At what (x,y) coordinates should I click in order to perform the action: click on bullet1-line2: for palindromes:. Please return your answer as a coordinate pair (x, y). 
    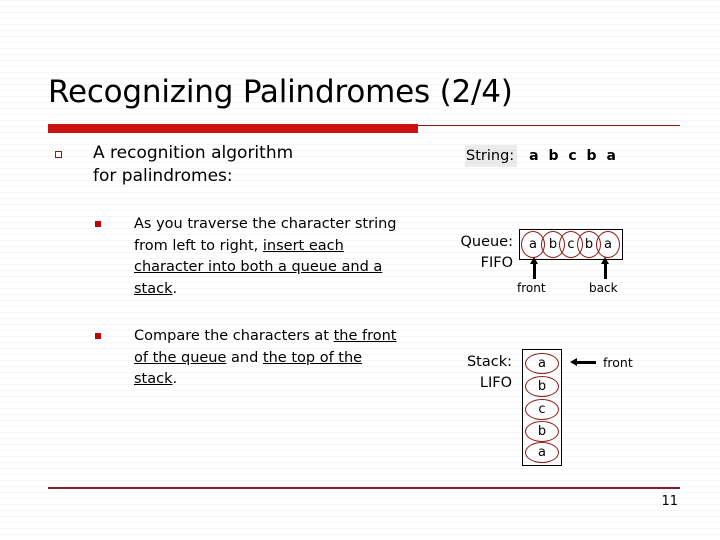
    Looking at the image, I should click on (163, 176).